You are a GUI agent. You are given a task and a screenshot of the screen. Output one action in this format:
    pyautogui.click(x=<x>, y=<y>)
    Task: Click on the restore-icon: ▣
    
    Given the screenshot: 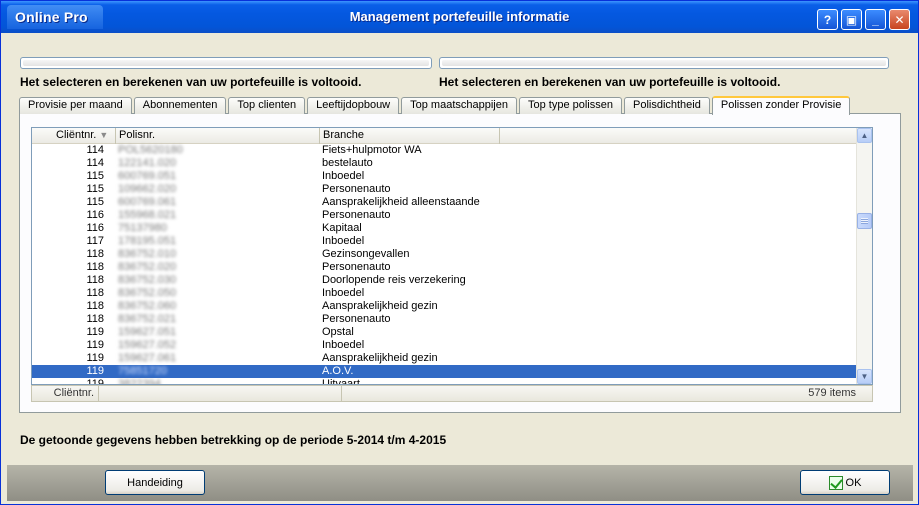 What is the action you would take?
    pyautogui.click(x=851, y=19)
    